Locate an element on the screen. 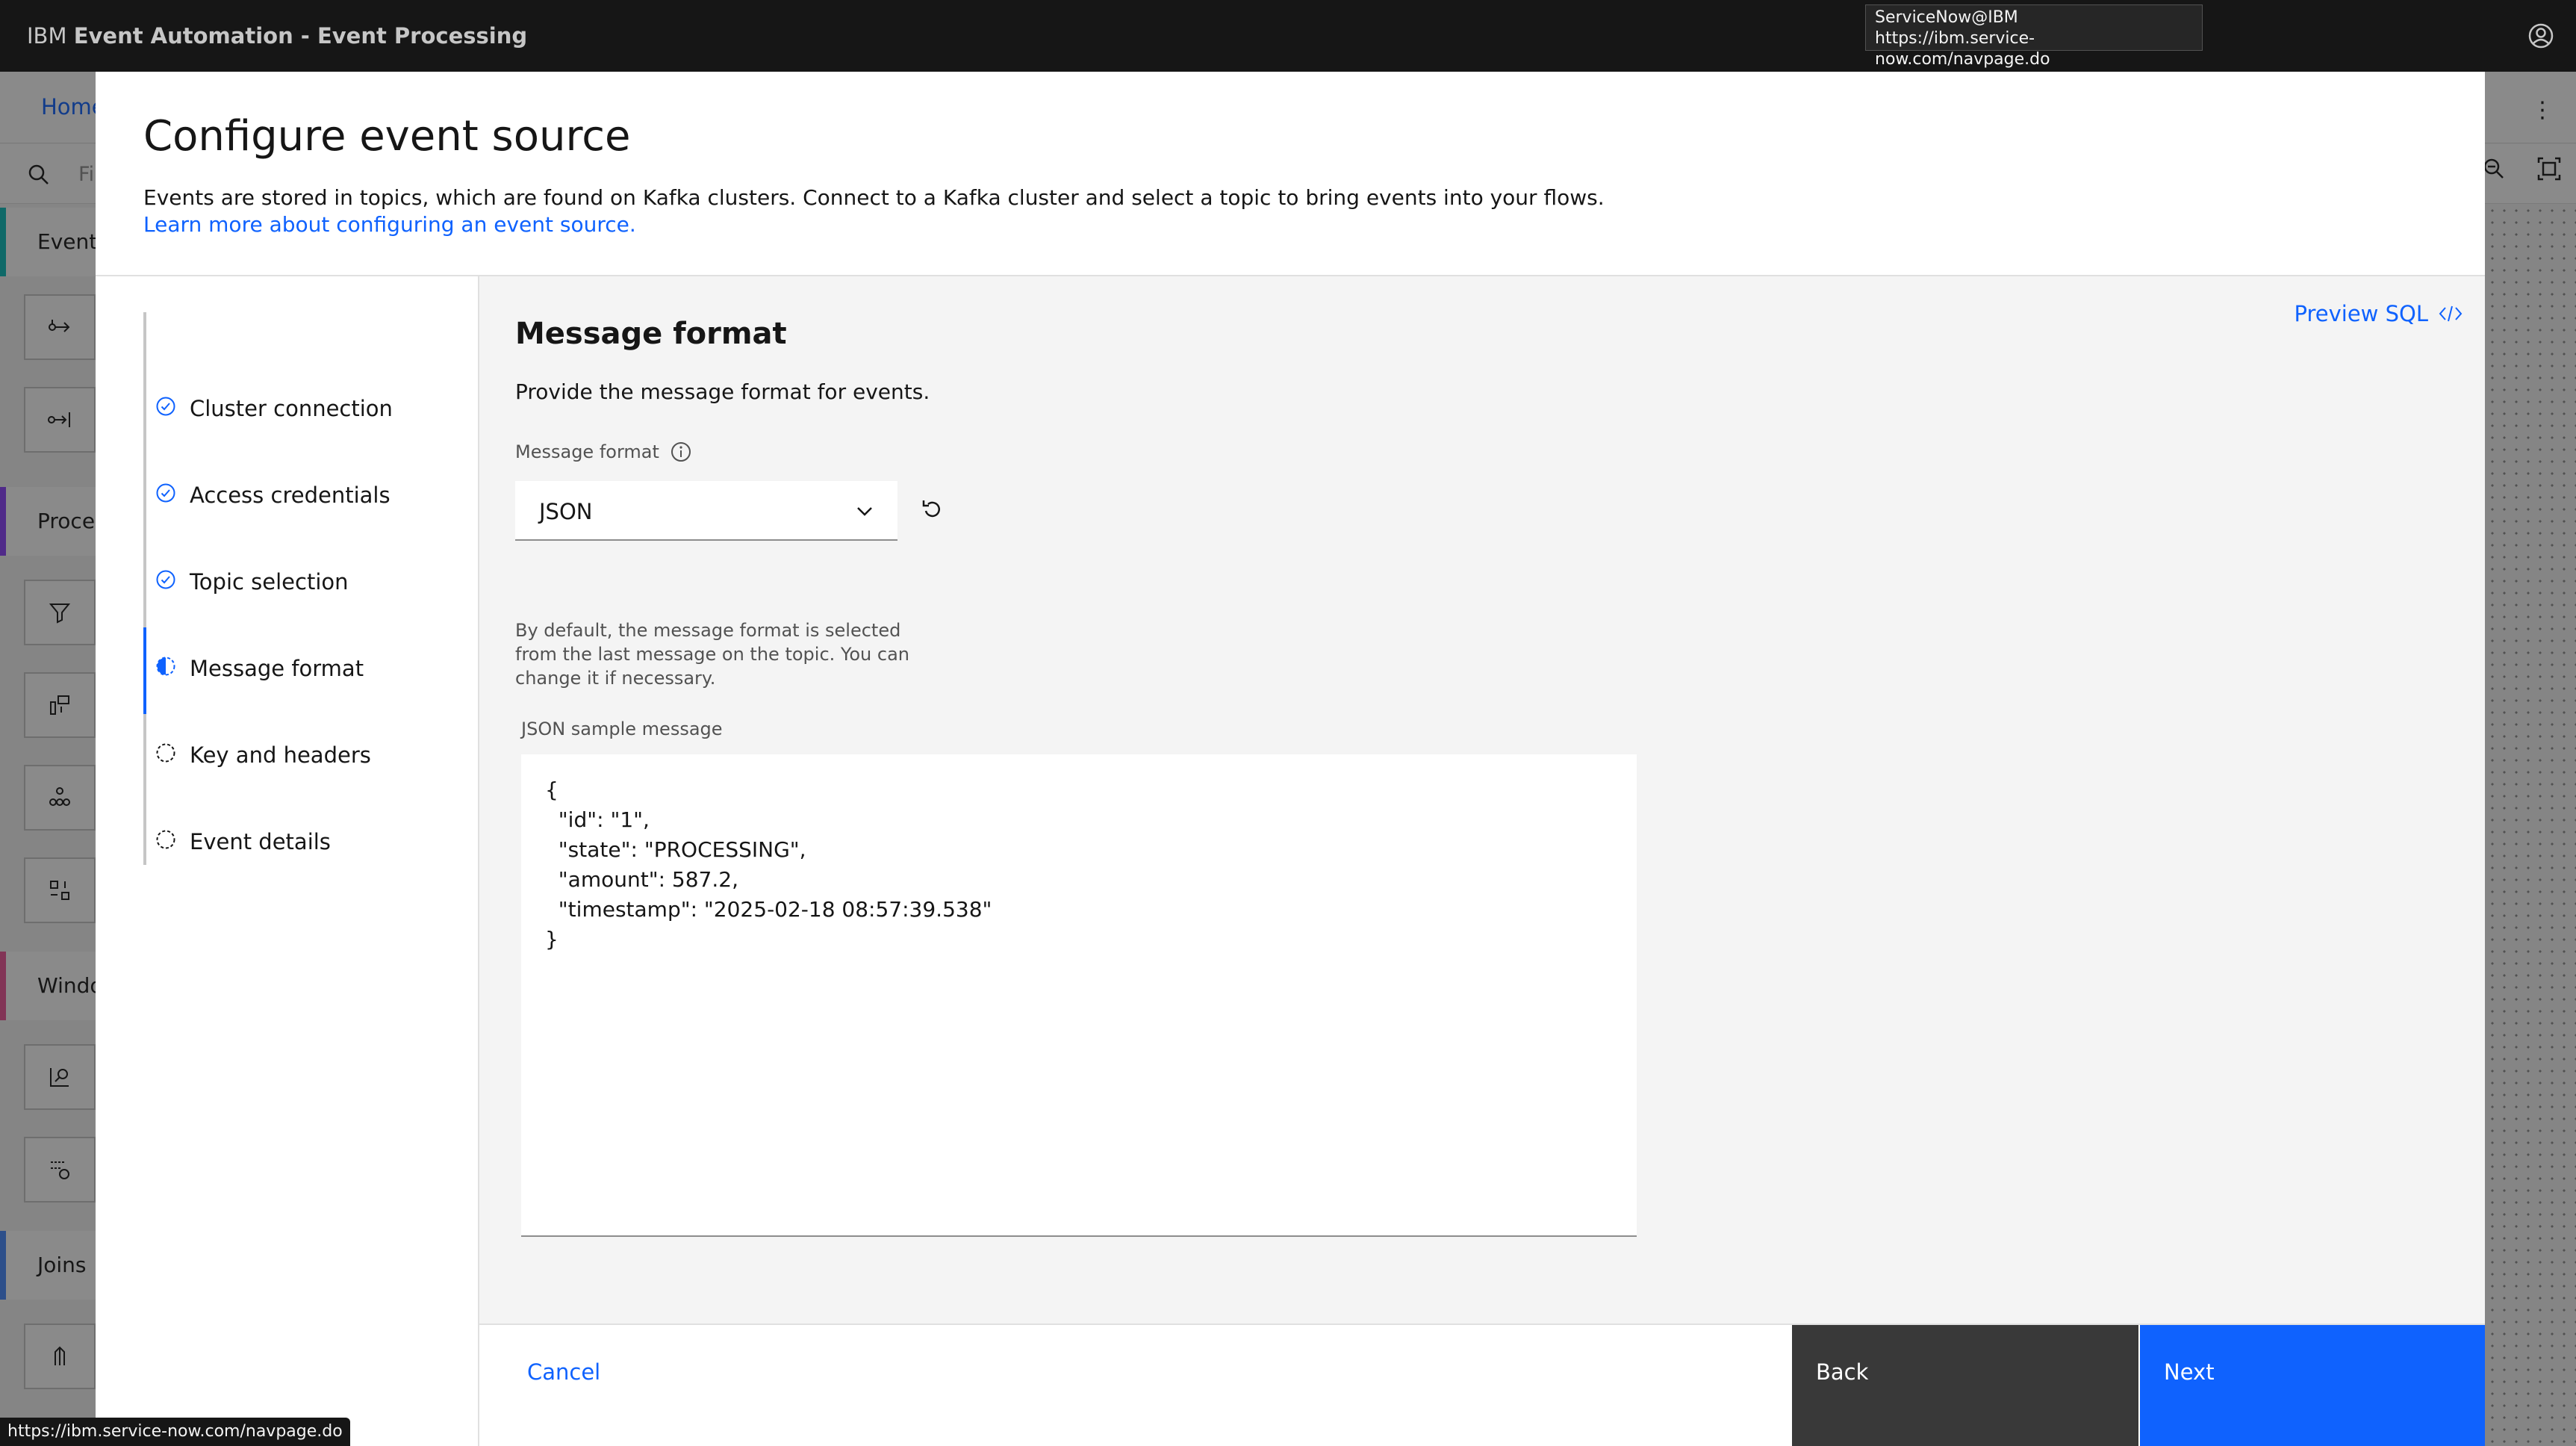  step-message-format: Message format is located at coordinates (307, 674).